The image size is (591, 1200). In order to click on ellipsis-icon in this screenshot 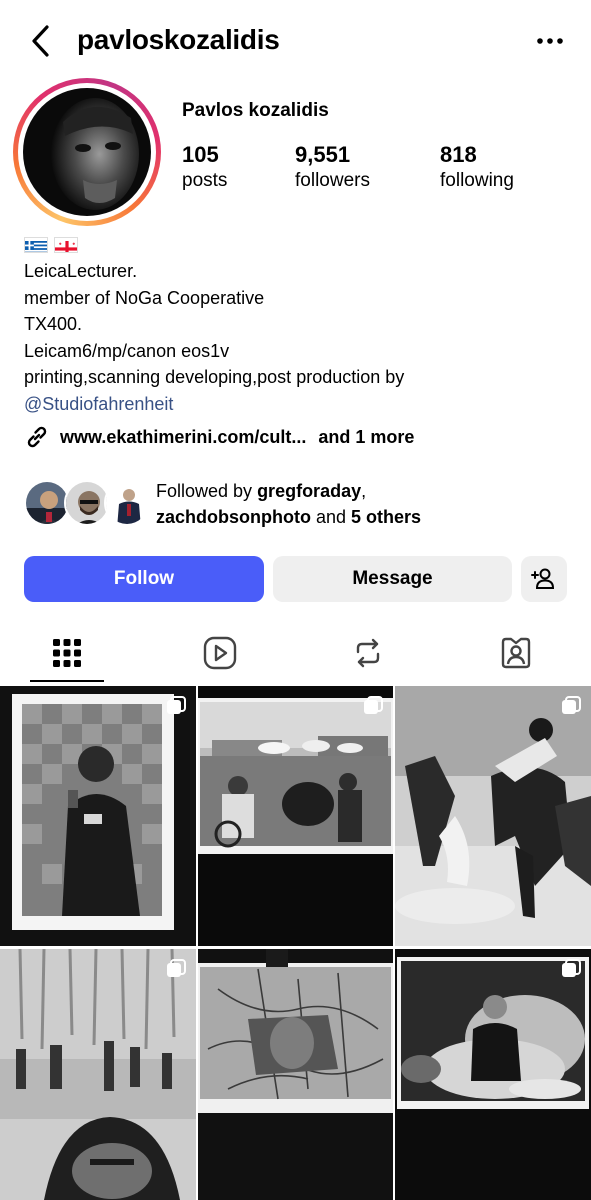, I will do `click(550, 41)`.